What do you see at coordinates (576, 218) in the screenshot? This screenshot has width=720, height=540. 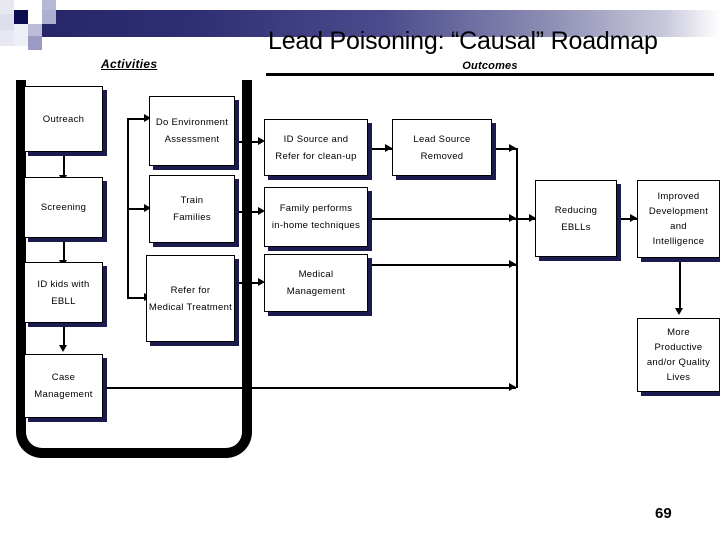 I see `box-reducing-ebll: Reducing EBLLs` at bounding box center [576, 218].